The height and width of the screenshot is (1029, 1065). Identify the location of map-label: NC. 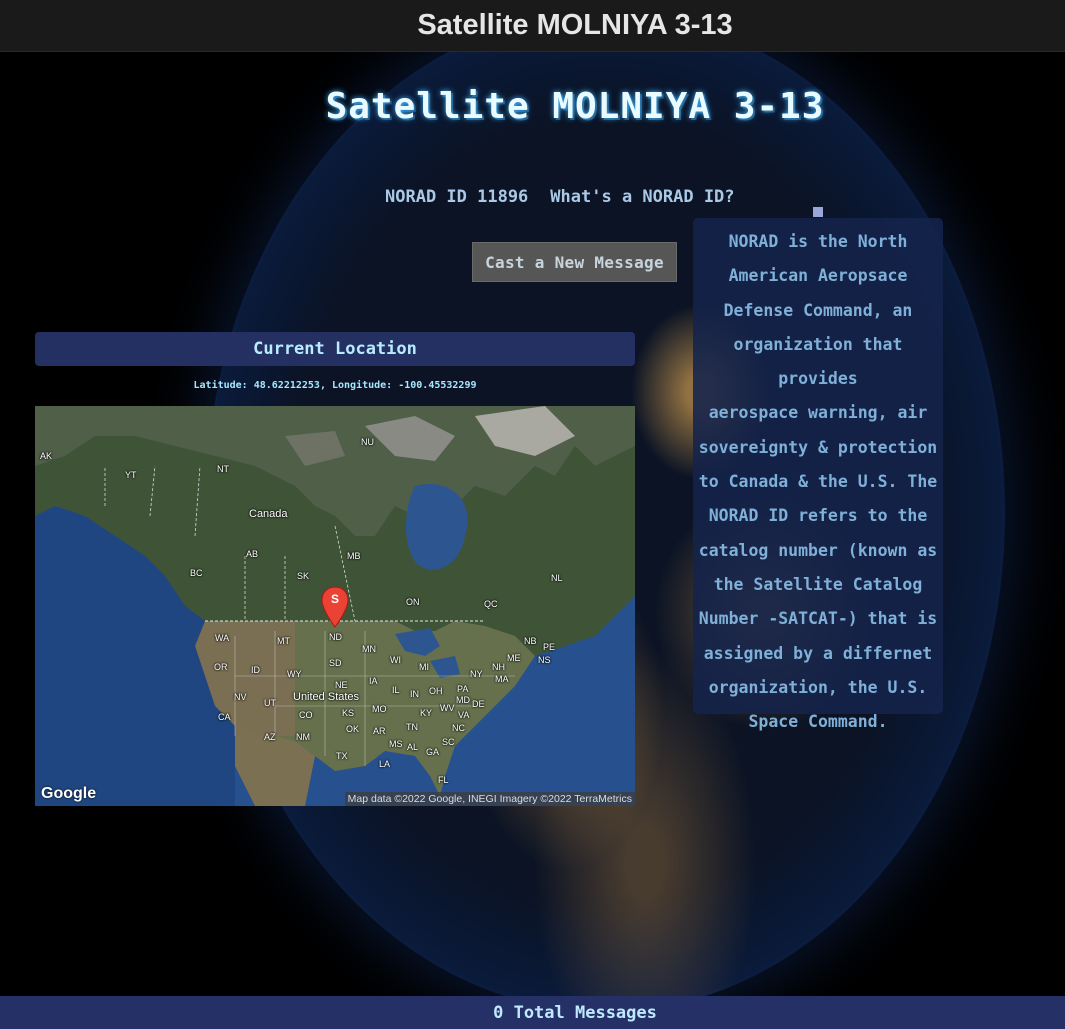
(458, 728).